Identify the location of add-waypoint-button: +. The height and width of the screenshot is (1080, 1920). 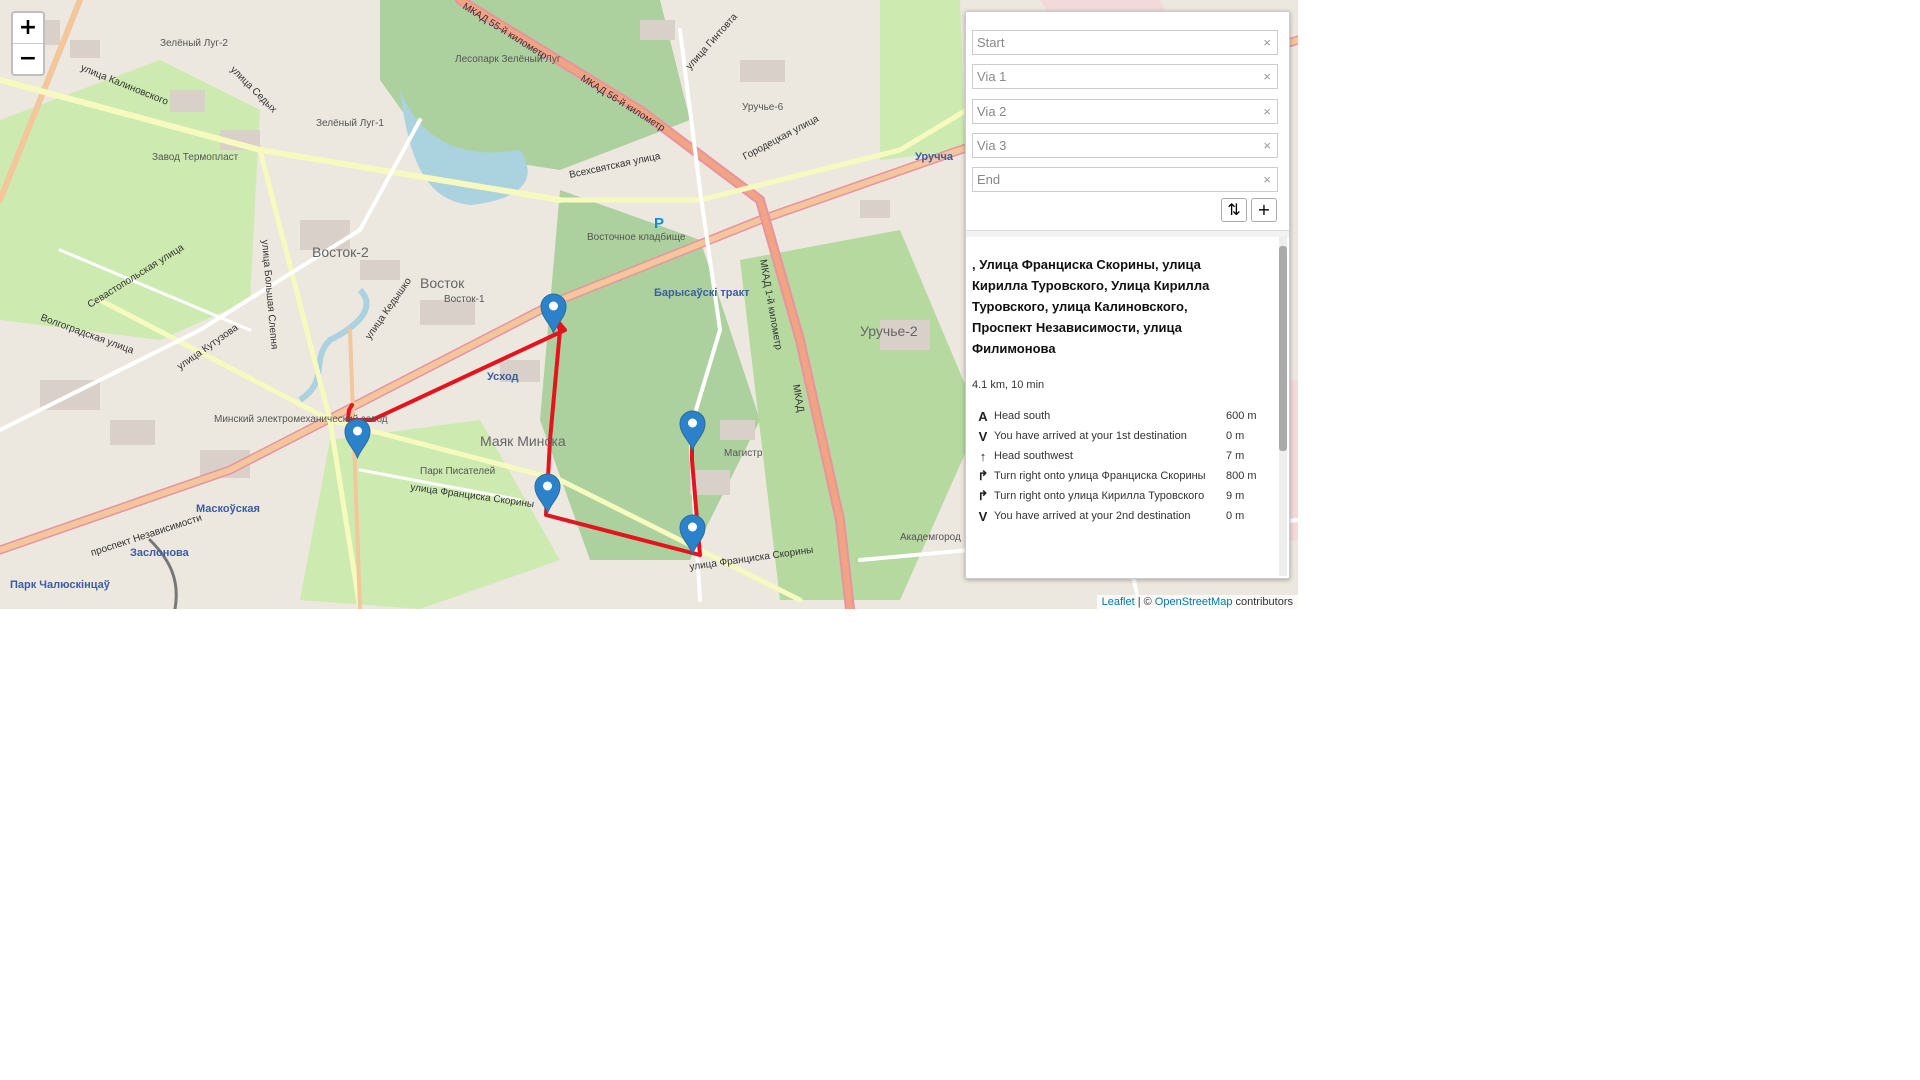
(1264, 210).